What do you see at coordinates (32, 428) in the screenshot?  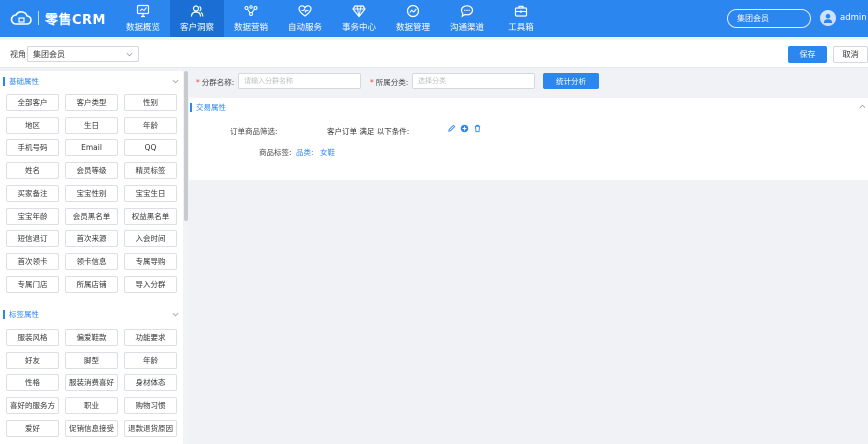 I see `tag-attribute-item-12: 爱好` at bounding box center [32, 428].